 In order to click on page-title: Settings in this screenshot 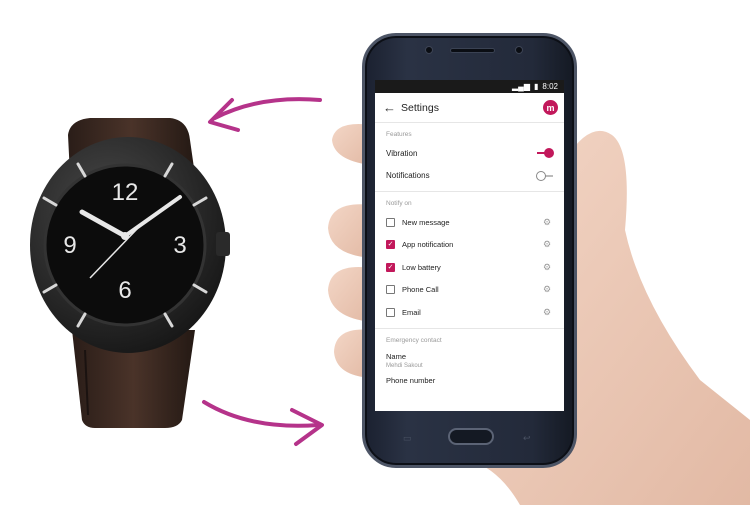, I will do `click(420, 107)`.